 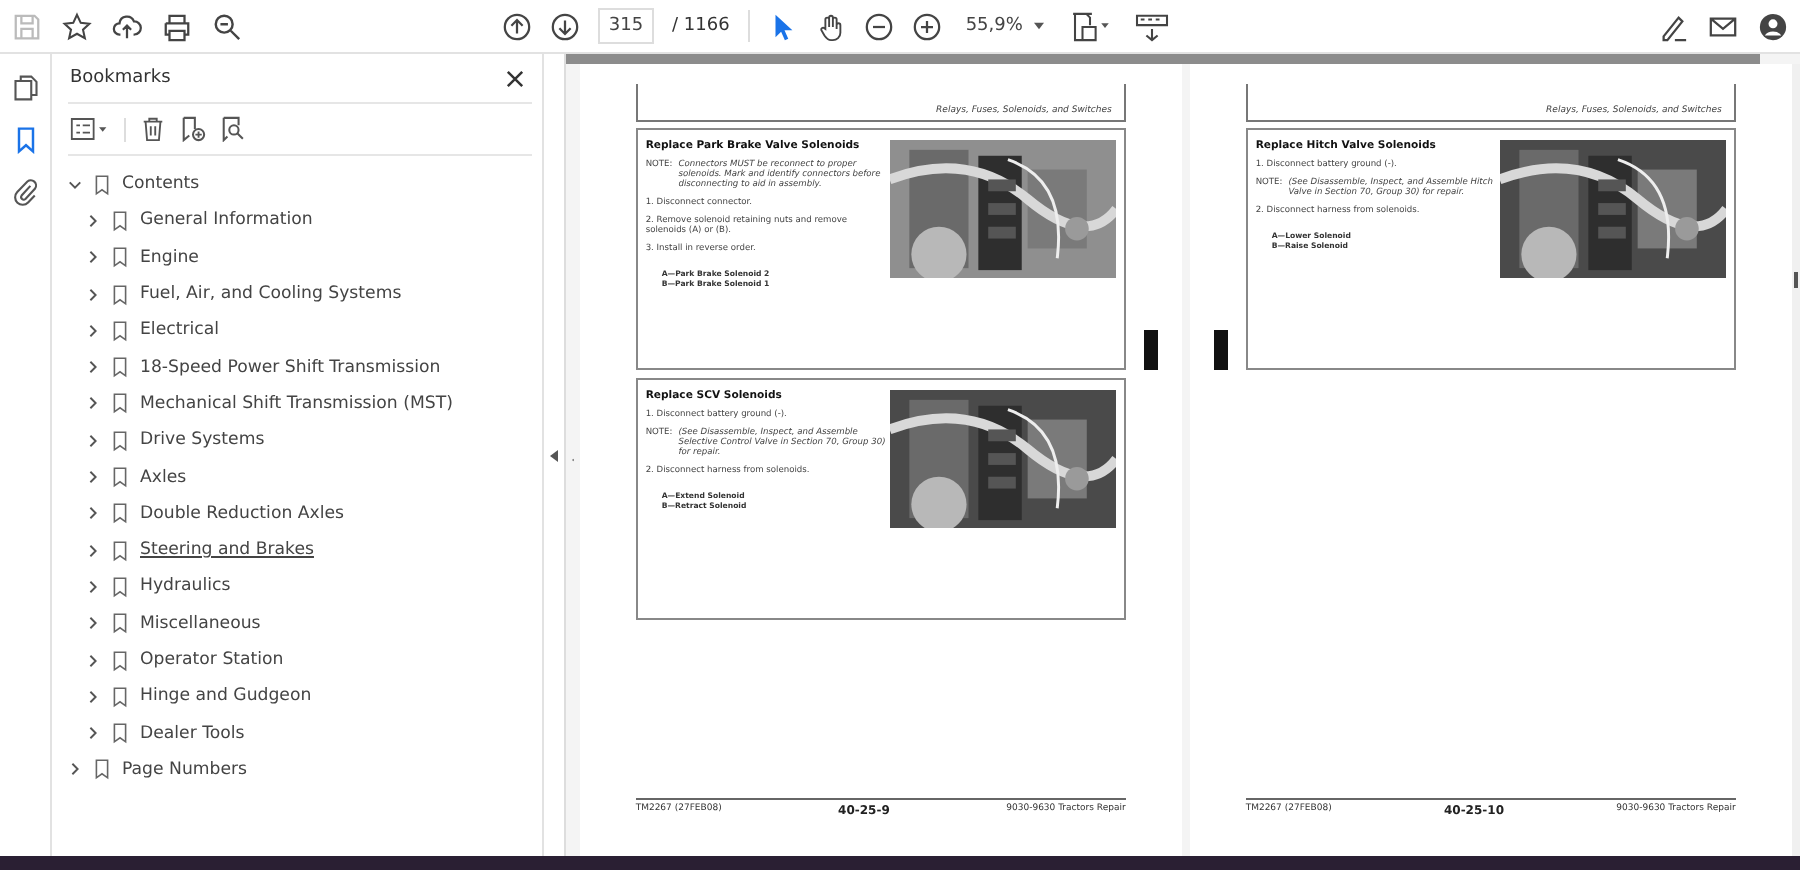 I want to click on trash-icon, so click(x=153, y=129).